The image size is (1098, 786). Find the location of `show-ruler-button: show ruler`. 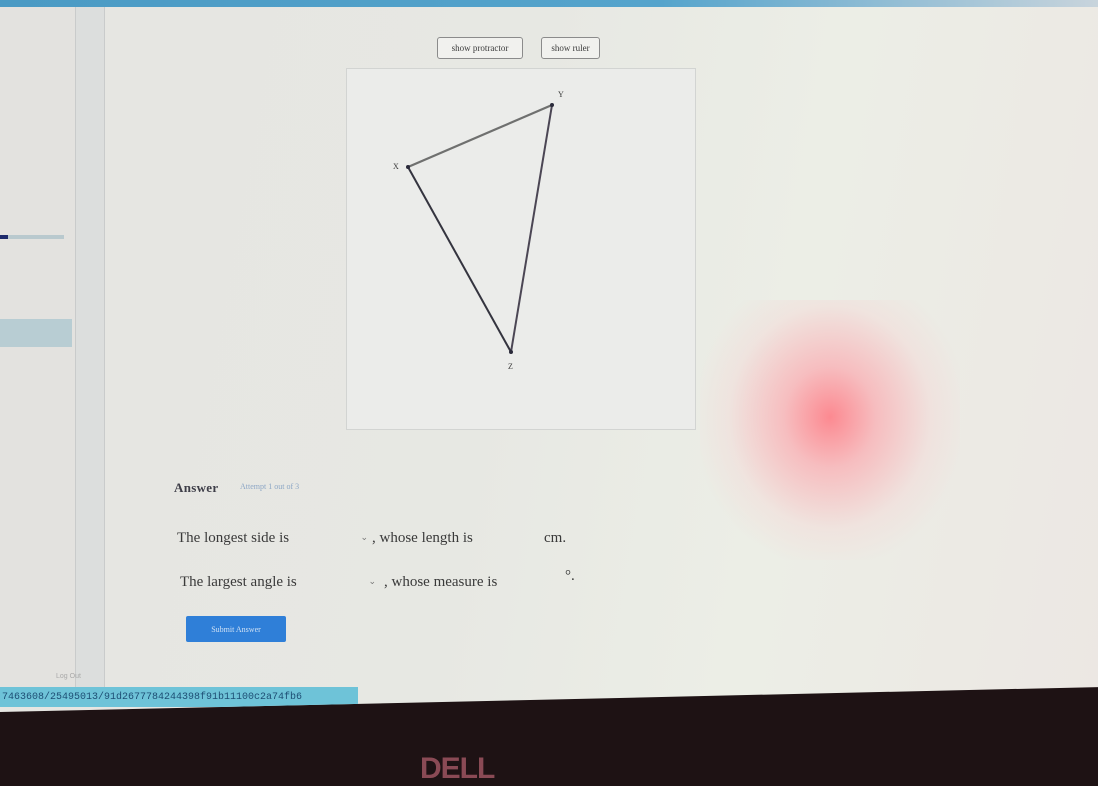

show-ruler-button: show ruler is located at coordinates (570, 48).